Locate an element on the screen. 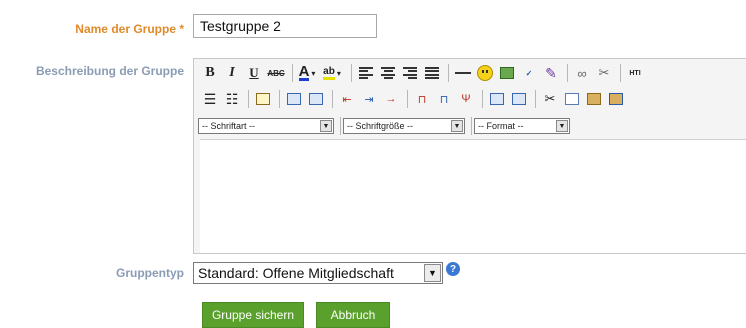  format-value: -- Format -- is located at coordinates (501, 126).